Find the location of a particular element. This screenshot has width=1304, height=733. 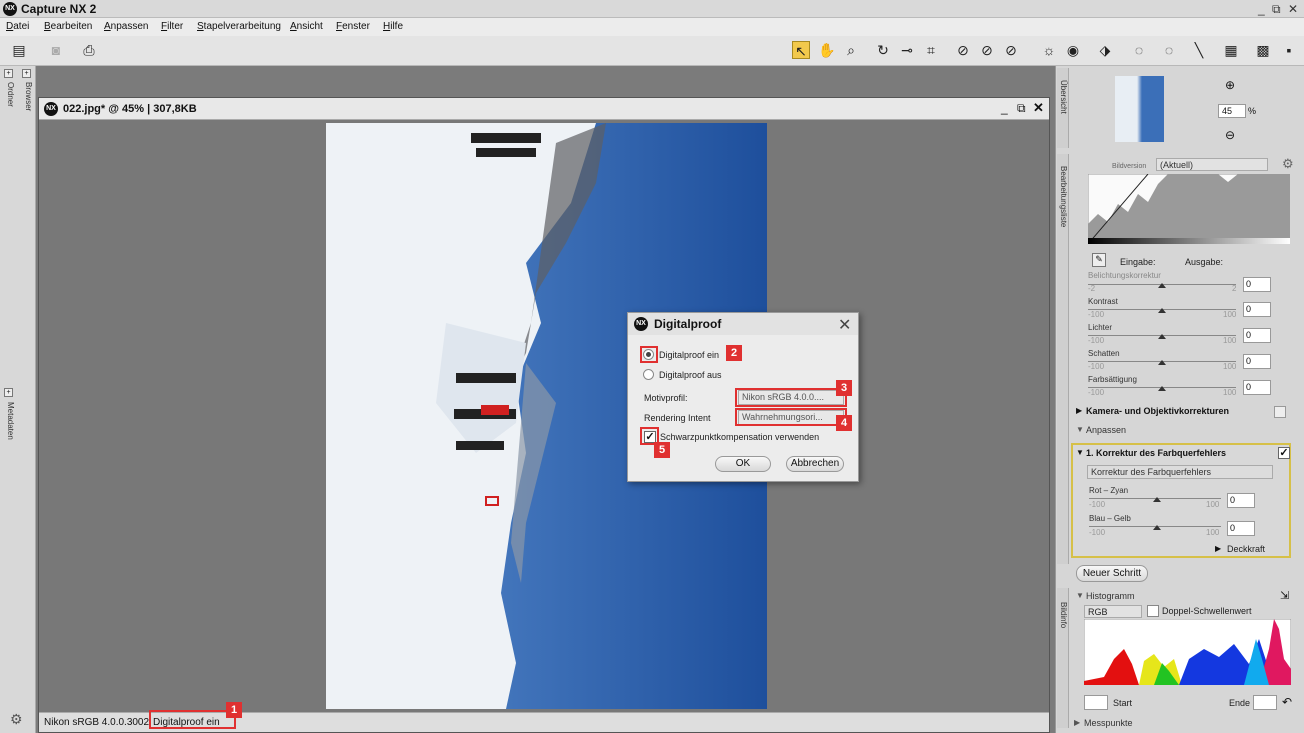

zoom-input: 45 is located at coordinates (1232, 111).